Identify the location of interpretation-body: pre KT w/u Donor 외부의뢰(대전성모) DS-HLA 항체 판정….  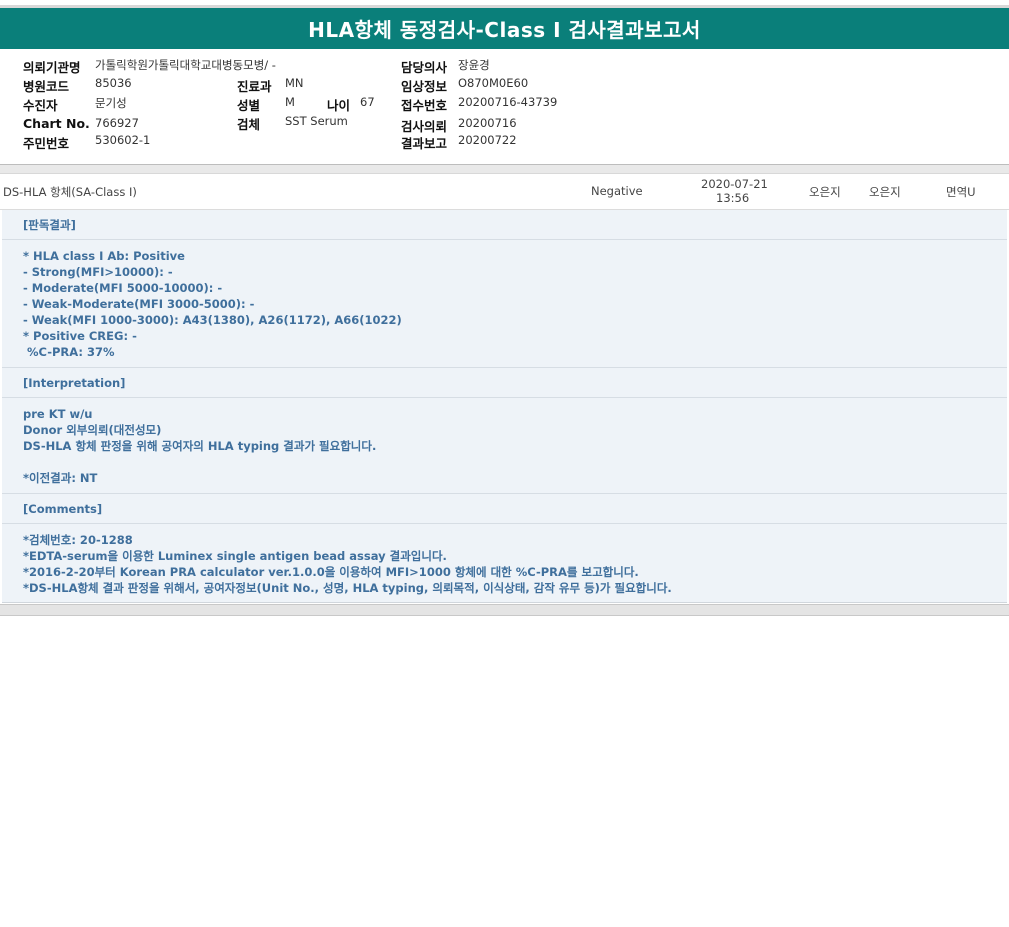
(199, 446).